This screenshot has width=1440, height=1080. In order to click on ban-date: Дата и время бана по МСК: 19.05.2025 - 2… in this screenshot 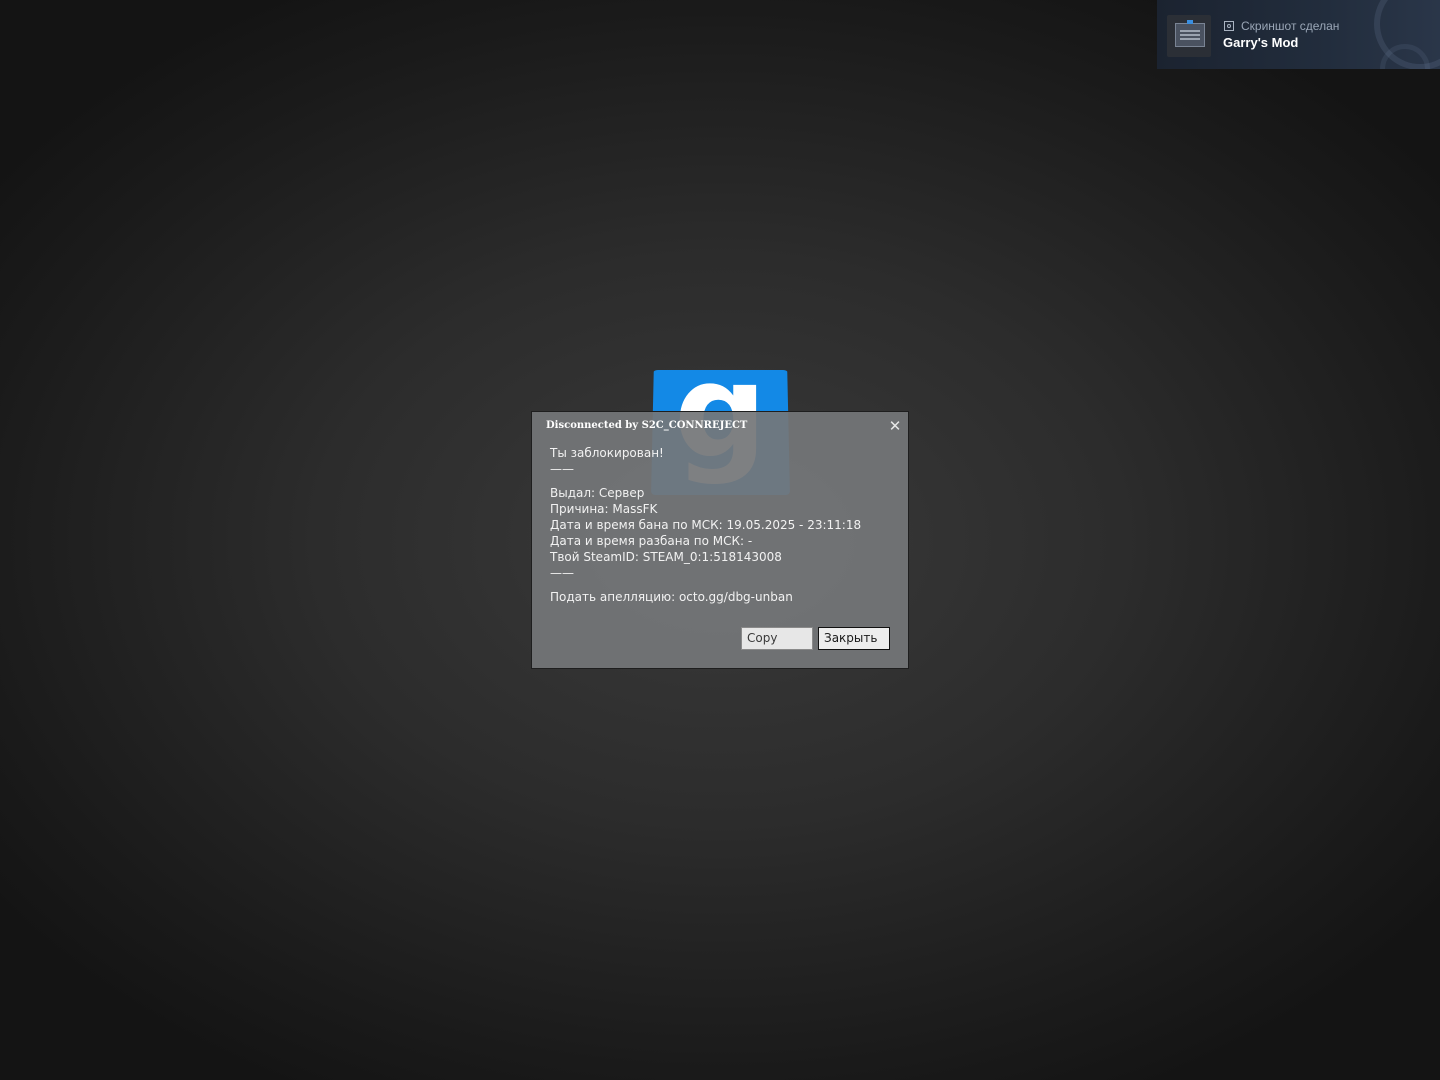, I will do `click(706, 525)`.